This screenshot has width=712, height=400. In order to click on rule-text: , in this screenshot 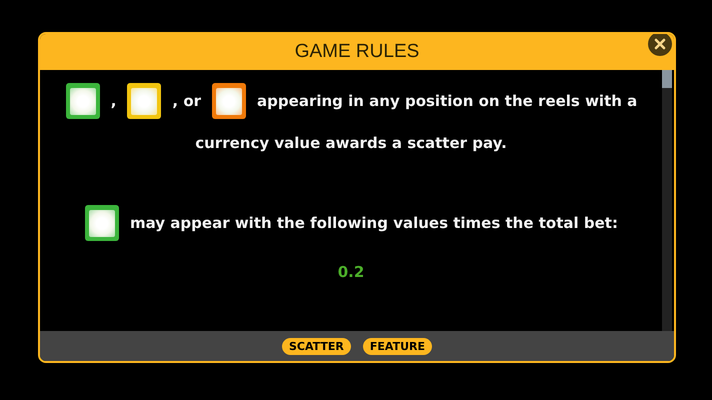, I will do `click(113, 101)`.